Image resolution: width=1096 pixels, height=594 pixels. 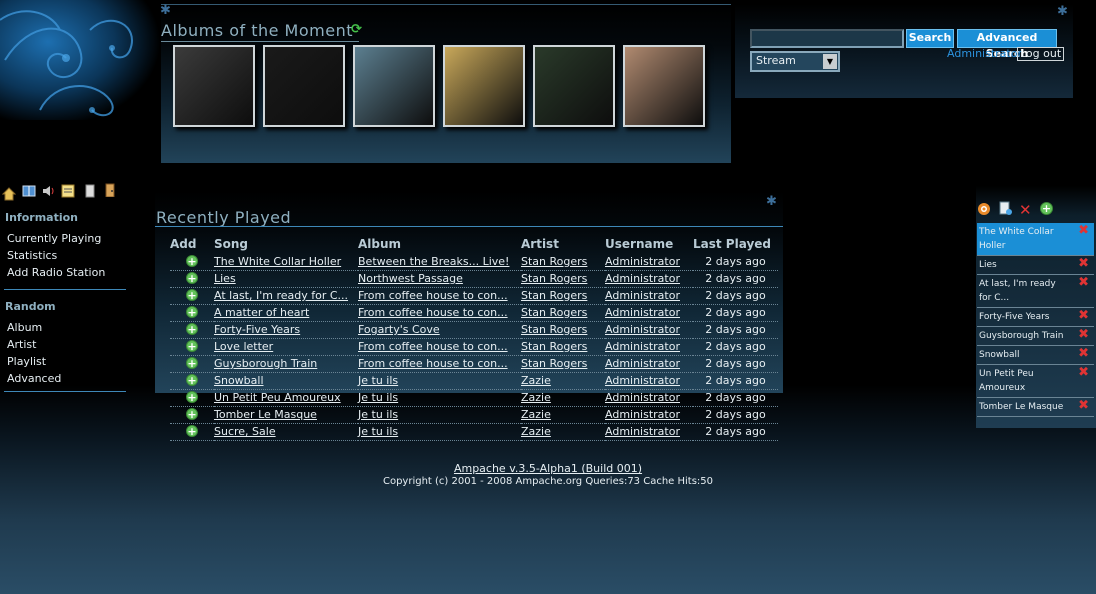 I want to click on column-header-artist: Artist, so click(x=563, y=244).